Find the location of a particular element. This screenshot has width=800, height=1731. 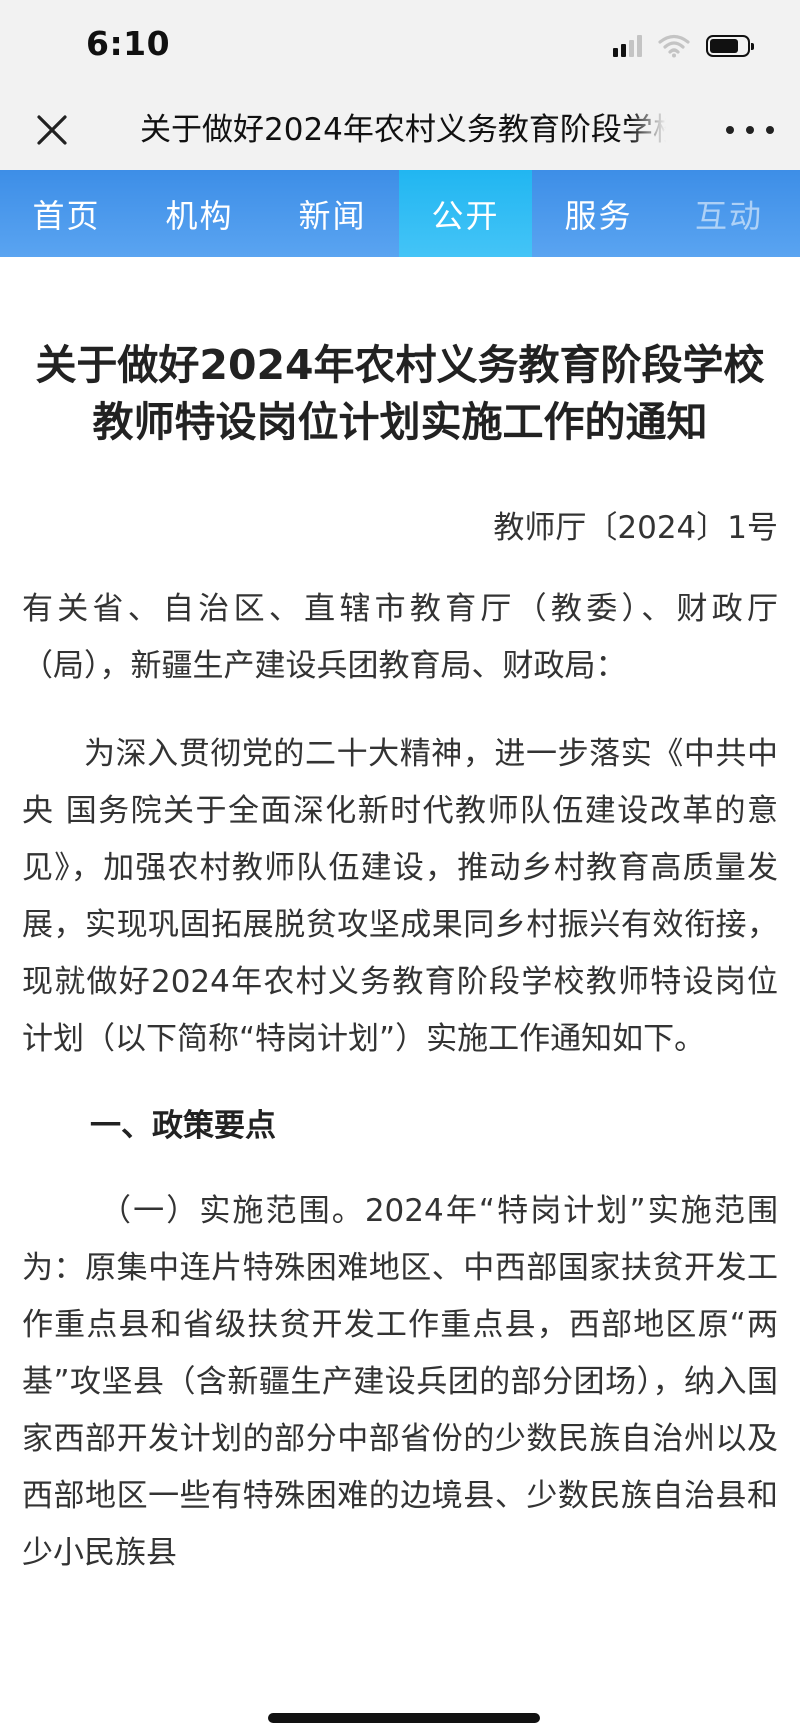

battery-icon is located at coordinates (730, 46).